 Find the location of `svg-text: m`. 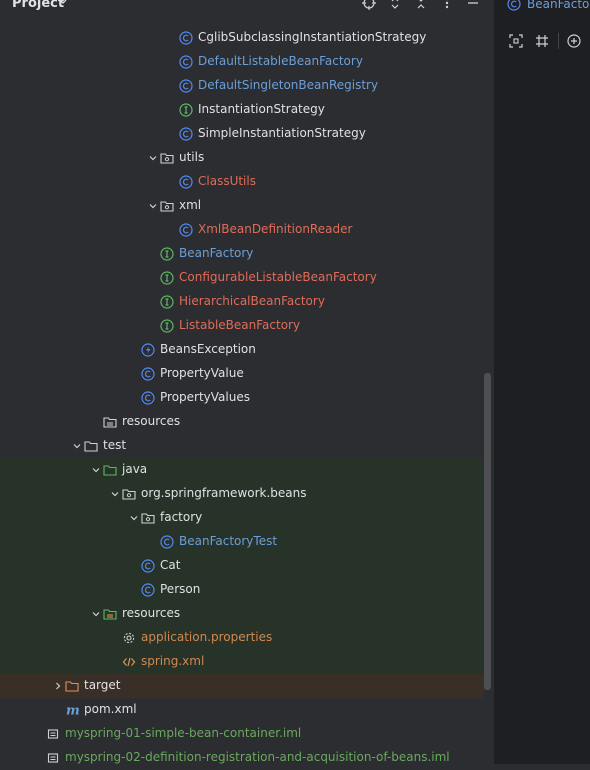

svg-text: m is located at coordinates (72, 711).